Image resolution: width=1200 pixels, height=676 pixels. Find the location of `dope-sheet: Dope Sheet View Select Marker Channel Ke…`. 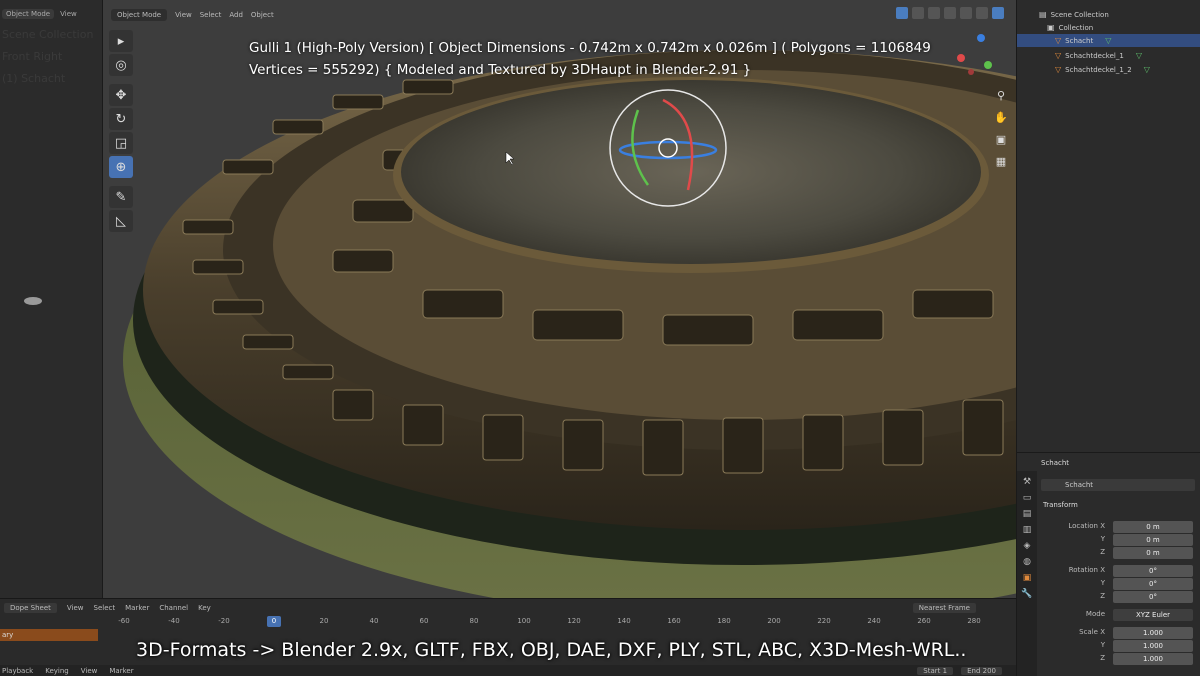

dope-sheet: Dope Sheet View Select Marker Channel Ke… is located at coordinates (508, 637).